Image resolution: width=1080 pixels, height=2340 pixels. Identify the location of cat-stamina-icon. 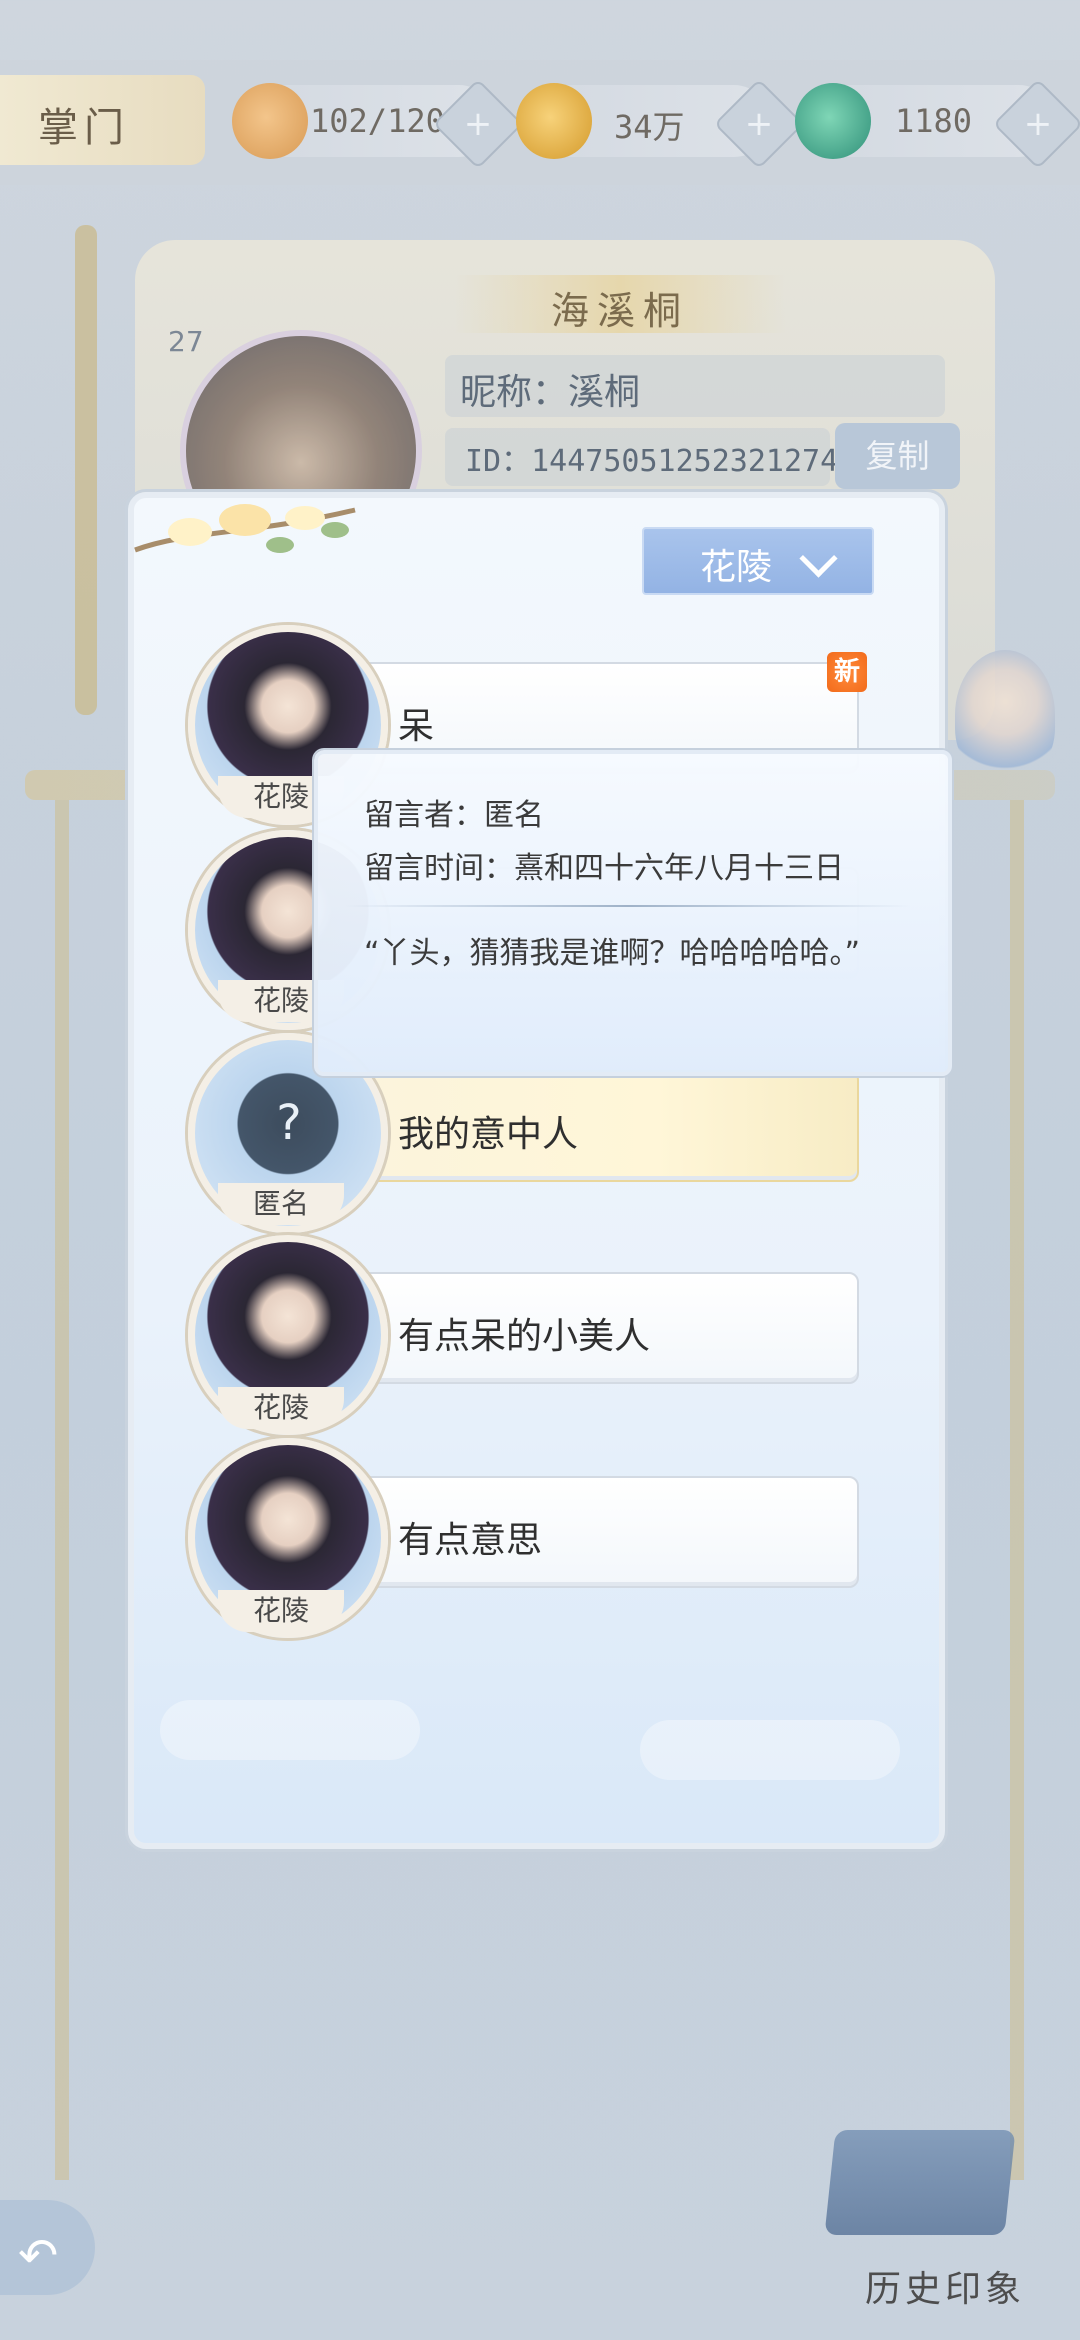
(270, 121).